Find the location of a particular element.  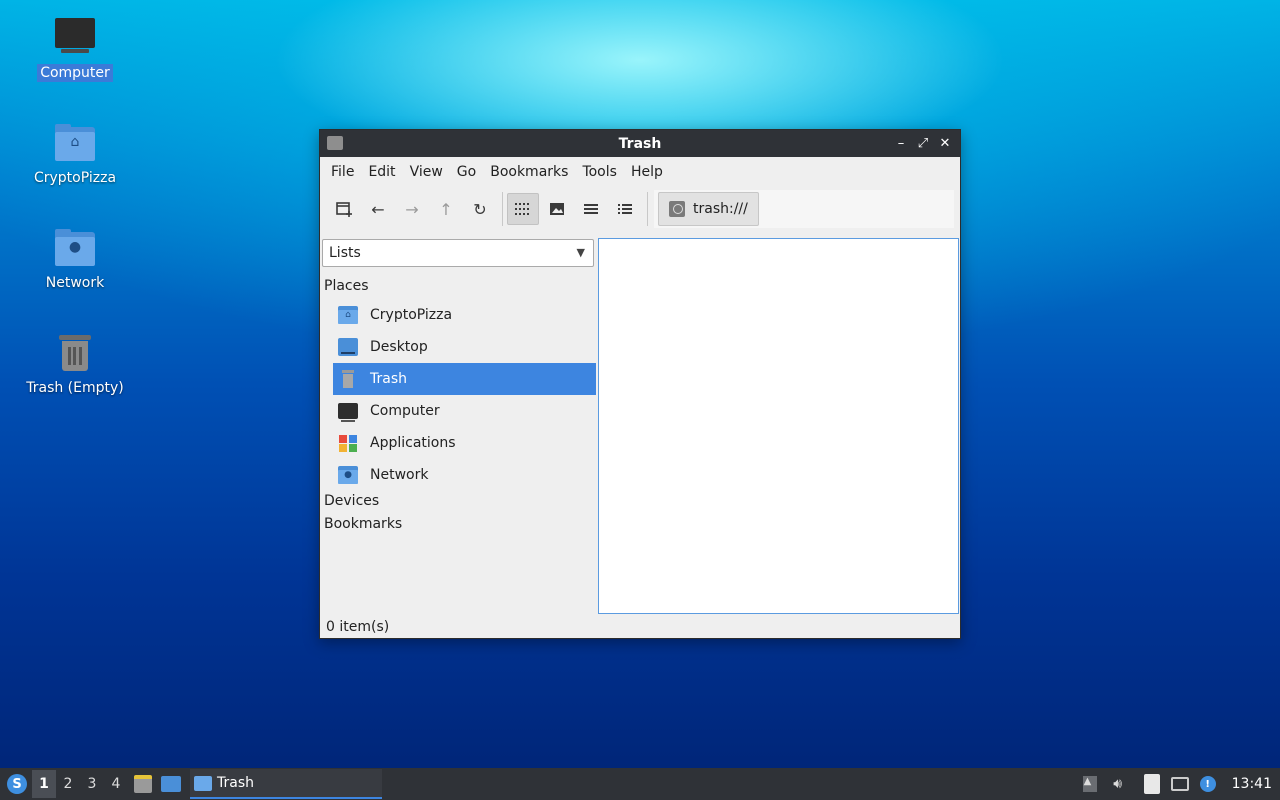

forward-icon: → is located at coordinates (412, 209).